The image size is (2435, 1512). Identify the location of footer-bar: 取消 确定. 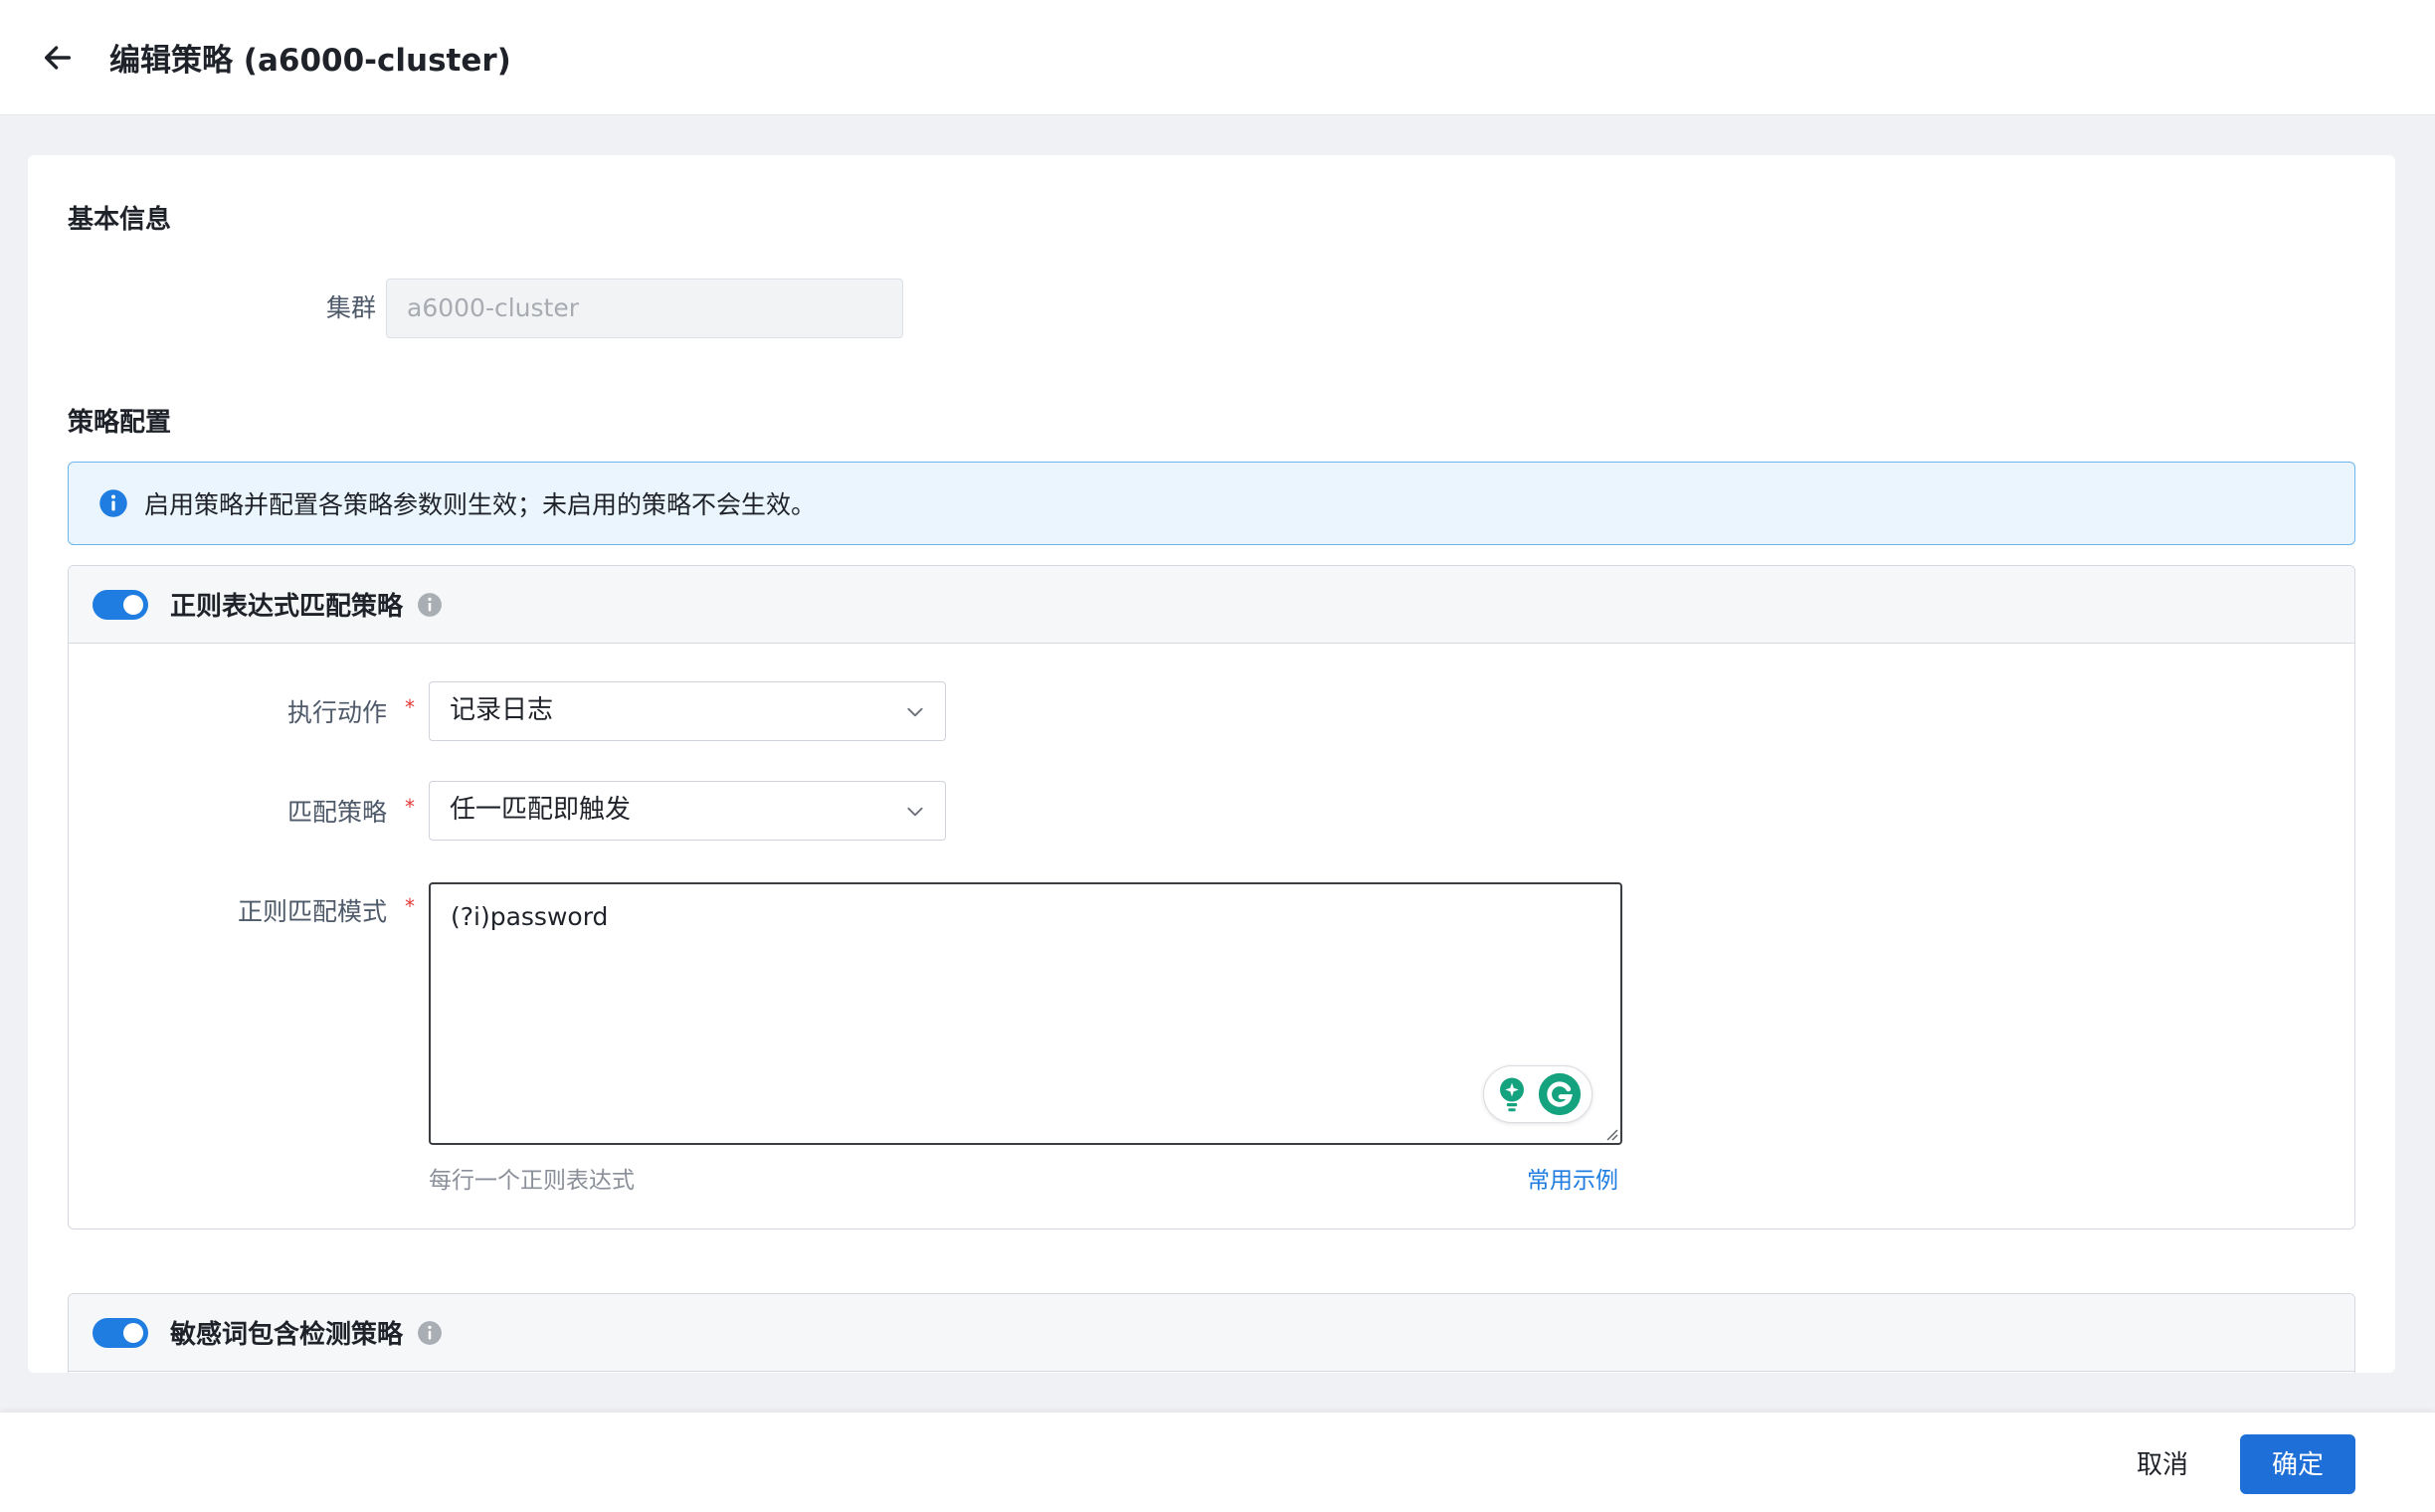
(1217, 1463).